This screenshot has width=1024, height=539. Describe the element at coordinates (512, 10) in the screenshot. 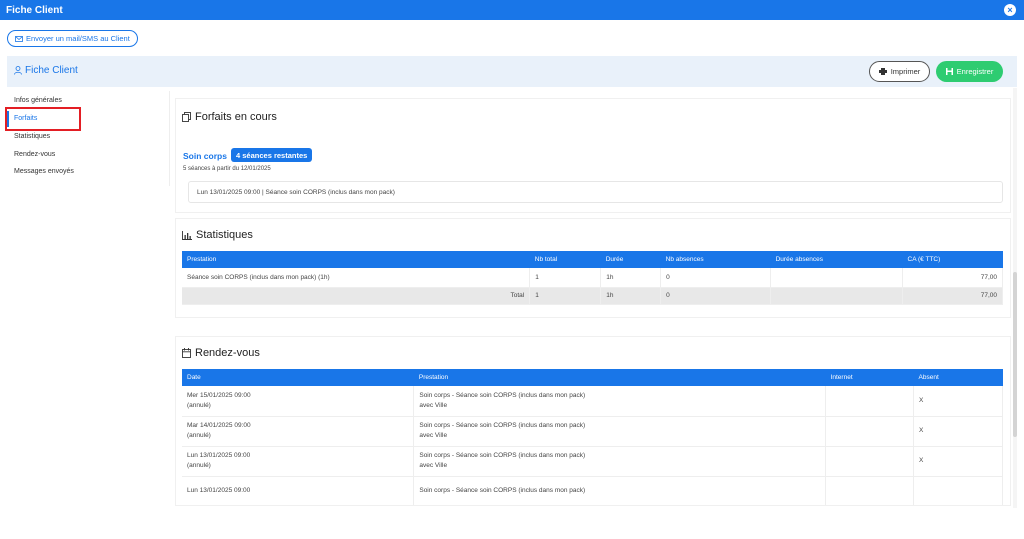

I see `window-titlebar: Fiche Client ×` at that location.